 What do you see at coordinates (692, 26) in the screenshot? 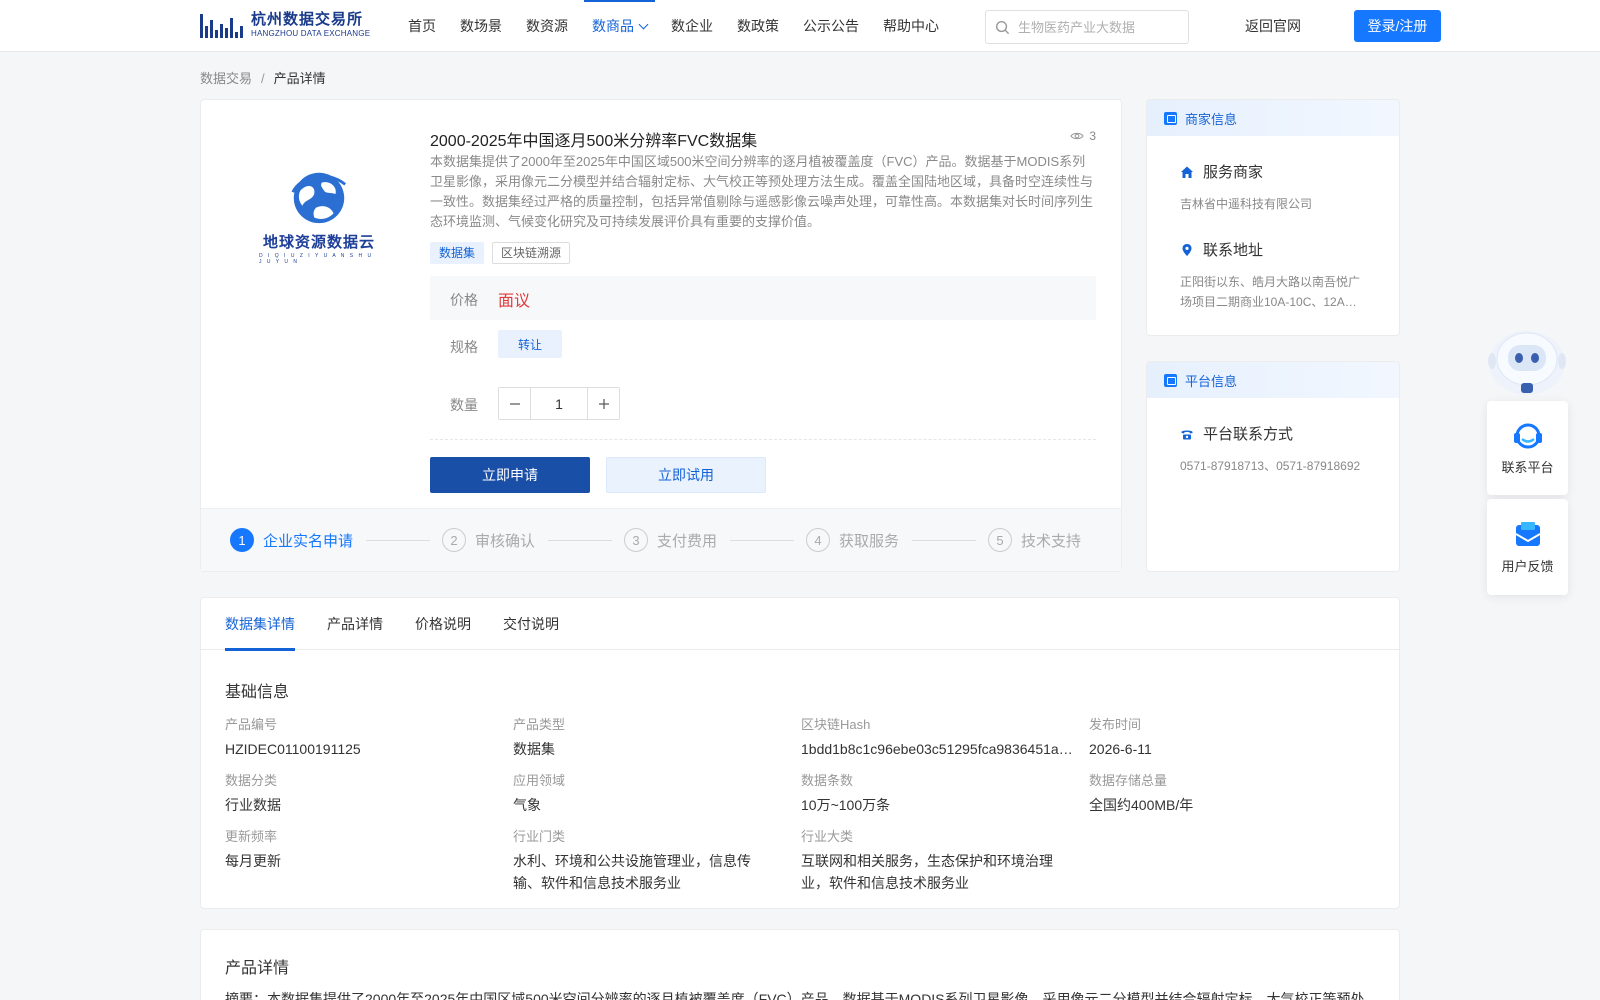
I see `nav-enterprises: 数企业` at bounding box center [692, 26].